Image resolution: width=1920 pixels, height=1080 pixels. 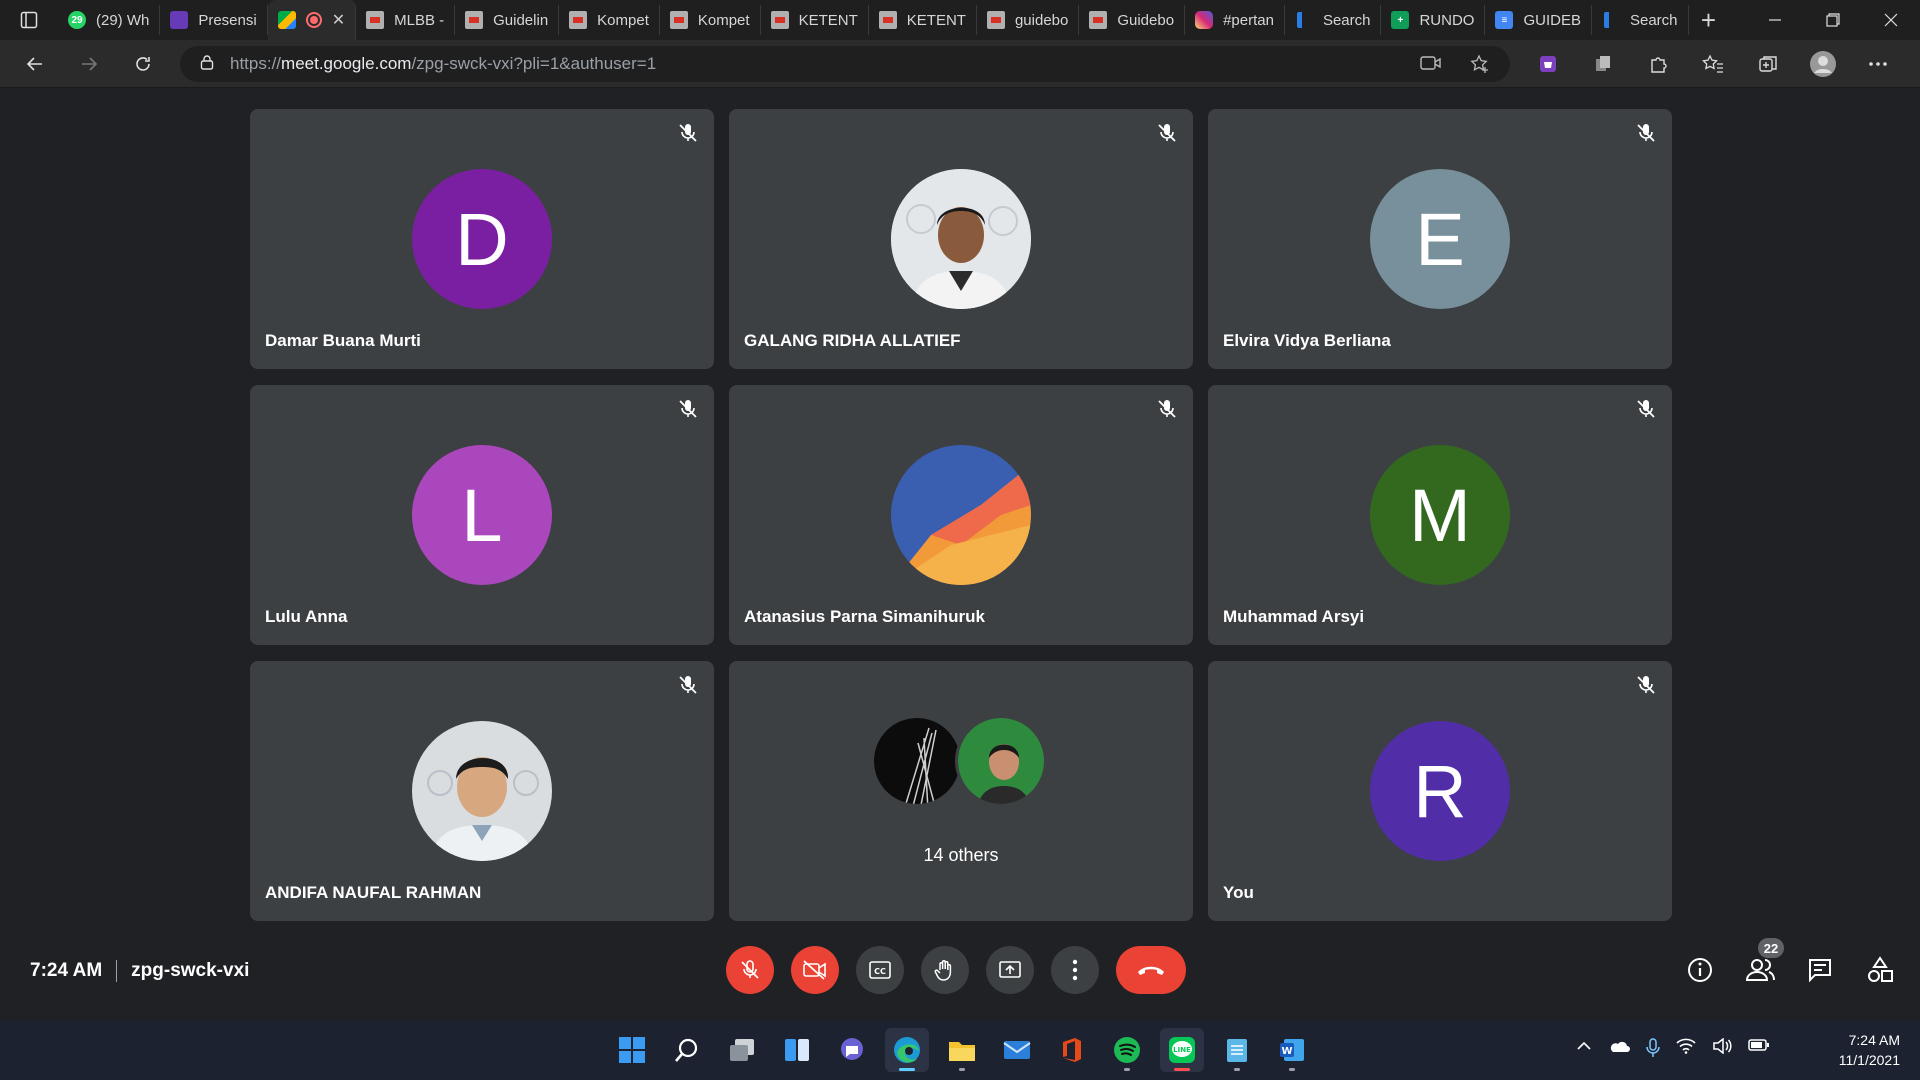 I want to click on close-tab-icon: ✕, so click(x=338, y=20).